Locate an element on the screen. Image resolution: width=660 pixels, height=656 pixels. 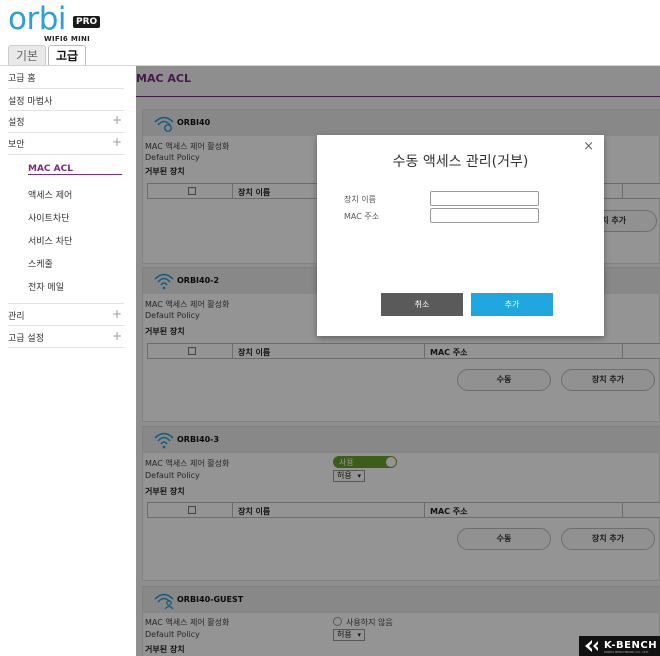
sidebar-subitem-site-block: 사이트차단 is located at coordinates (48, 217).